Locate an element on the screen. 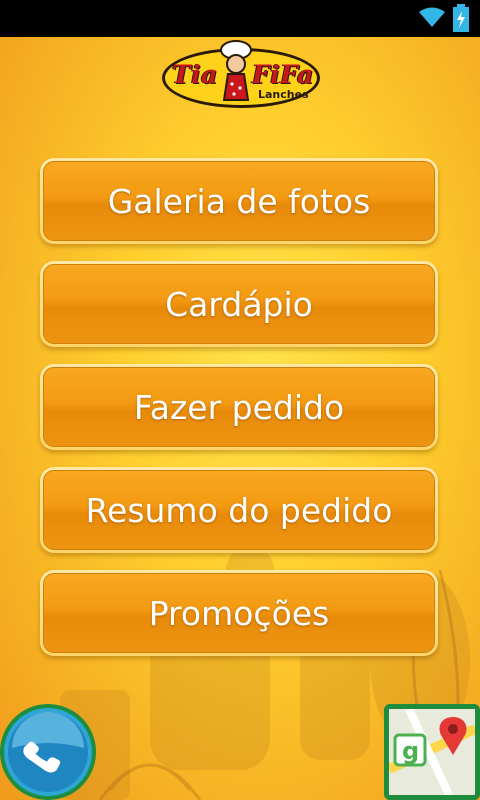  call-button is located at coordinates (48, 752).